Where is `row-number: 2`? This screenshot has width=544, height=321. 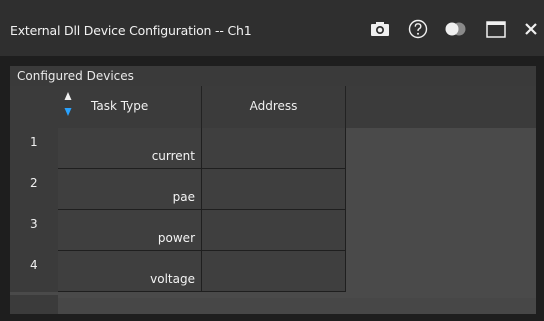
row-number: 2 is located at coordinates (34, 189).